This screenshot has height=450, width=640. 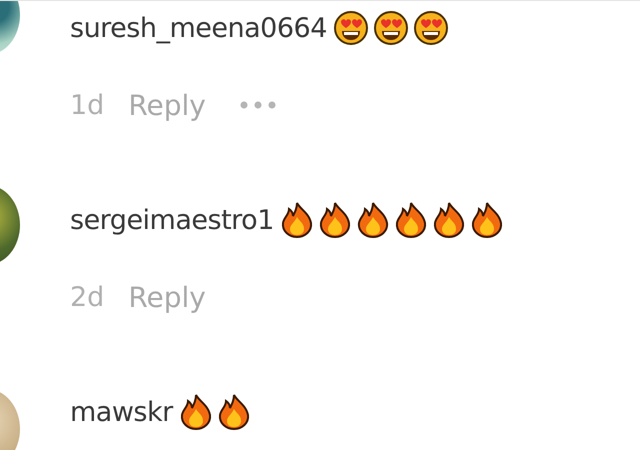 What do you see at coordinates (87, 297) in the screenshot?
I see `comment-time: 2d` at bounding box center [87, 297].